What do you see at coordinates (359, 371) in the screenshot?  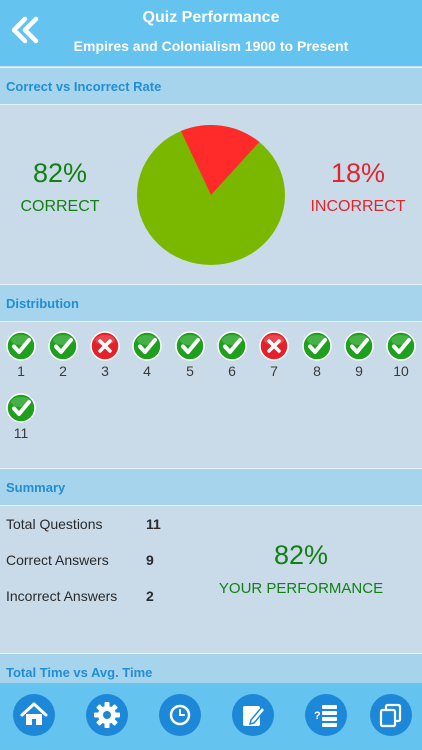 I see `question-number: 9` at bounding box center [359, 371].